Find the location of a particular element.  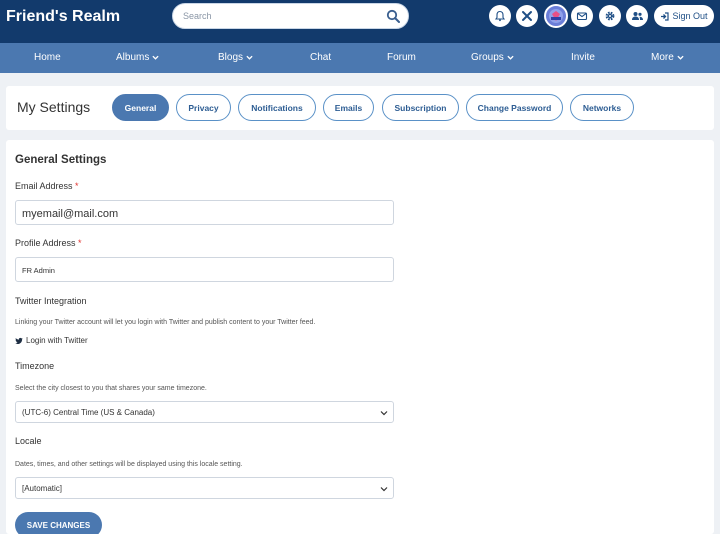

nav-more: More is located at coordinates (667, 58).